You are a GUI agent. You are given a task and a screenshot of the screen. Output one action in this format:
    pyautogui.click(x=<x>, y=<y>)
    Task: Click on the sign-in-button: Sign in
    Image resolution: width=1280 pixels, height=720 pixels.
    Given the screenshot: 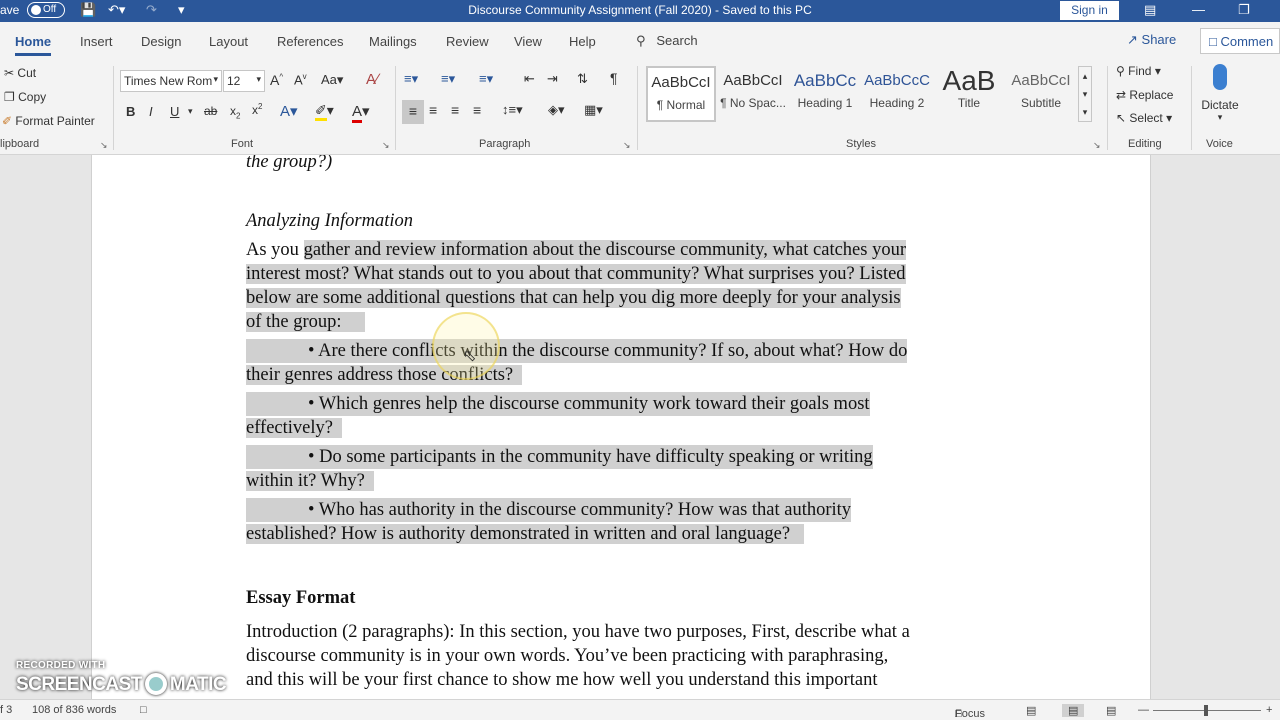 What is the action you would take?
    pyautogui.click(x=1089, y=10)
    